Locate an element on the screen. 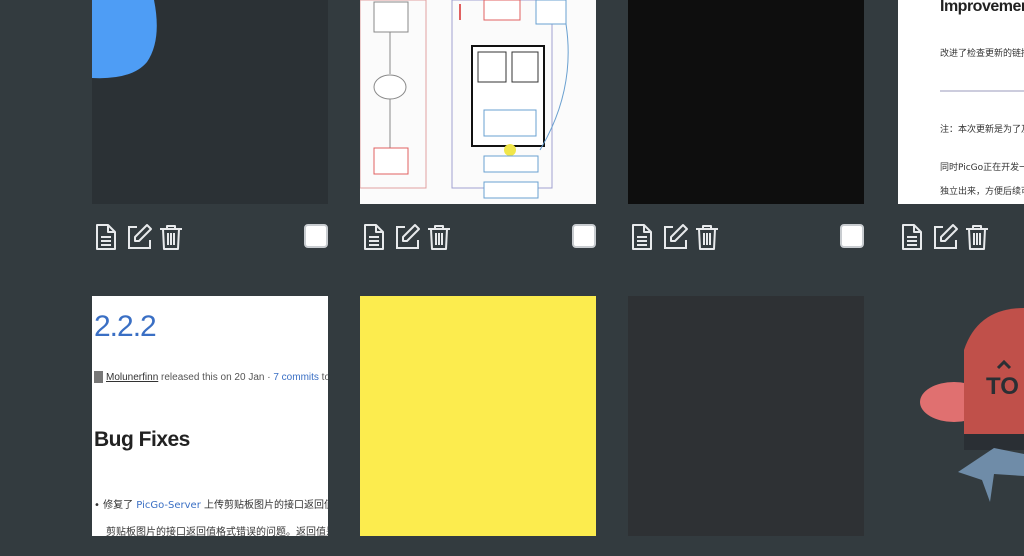  doc-divider is located at coordinates (982, 91).